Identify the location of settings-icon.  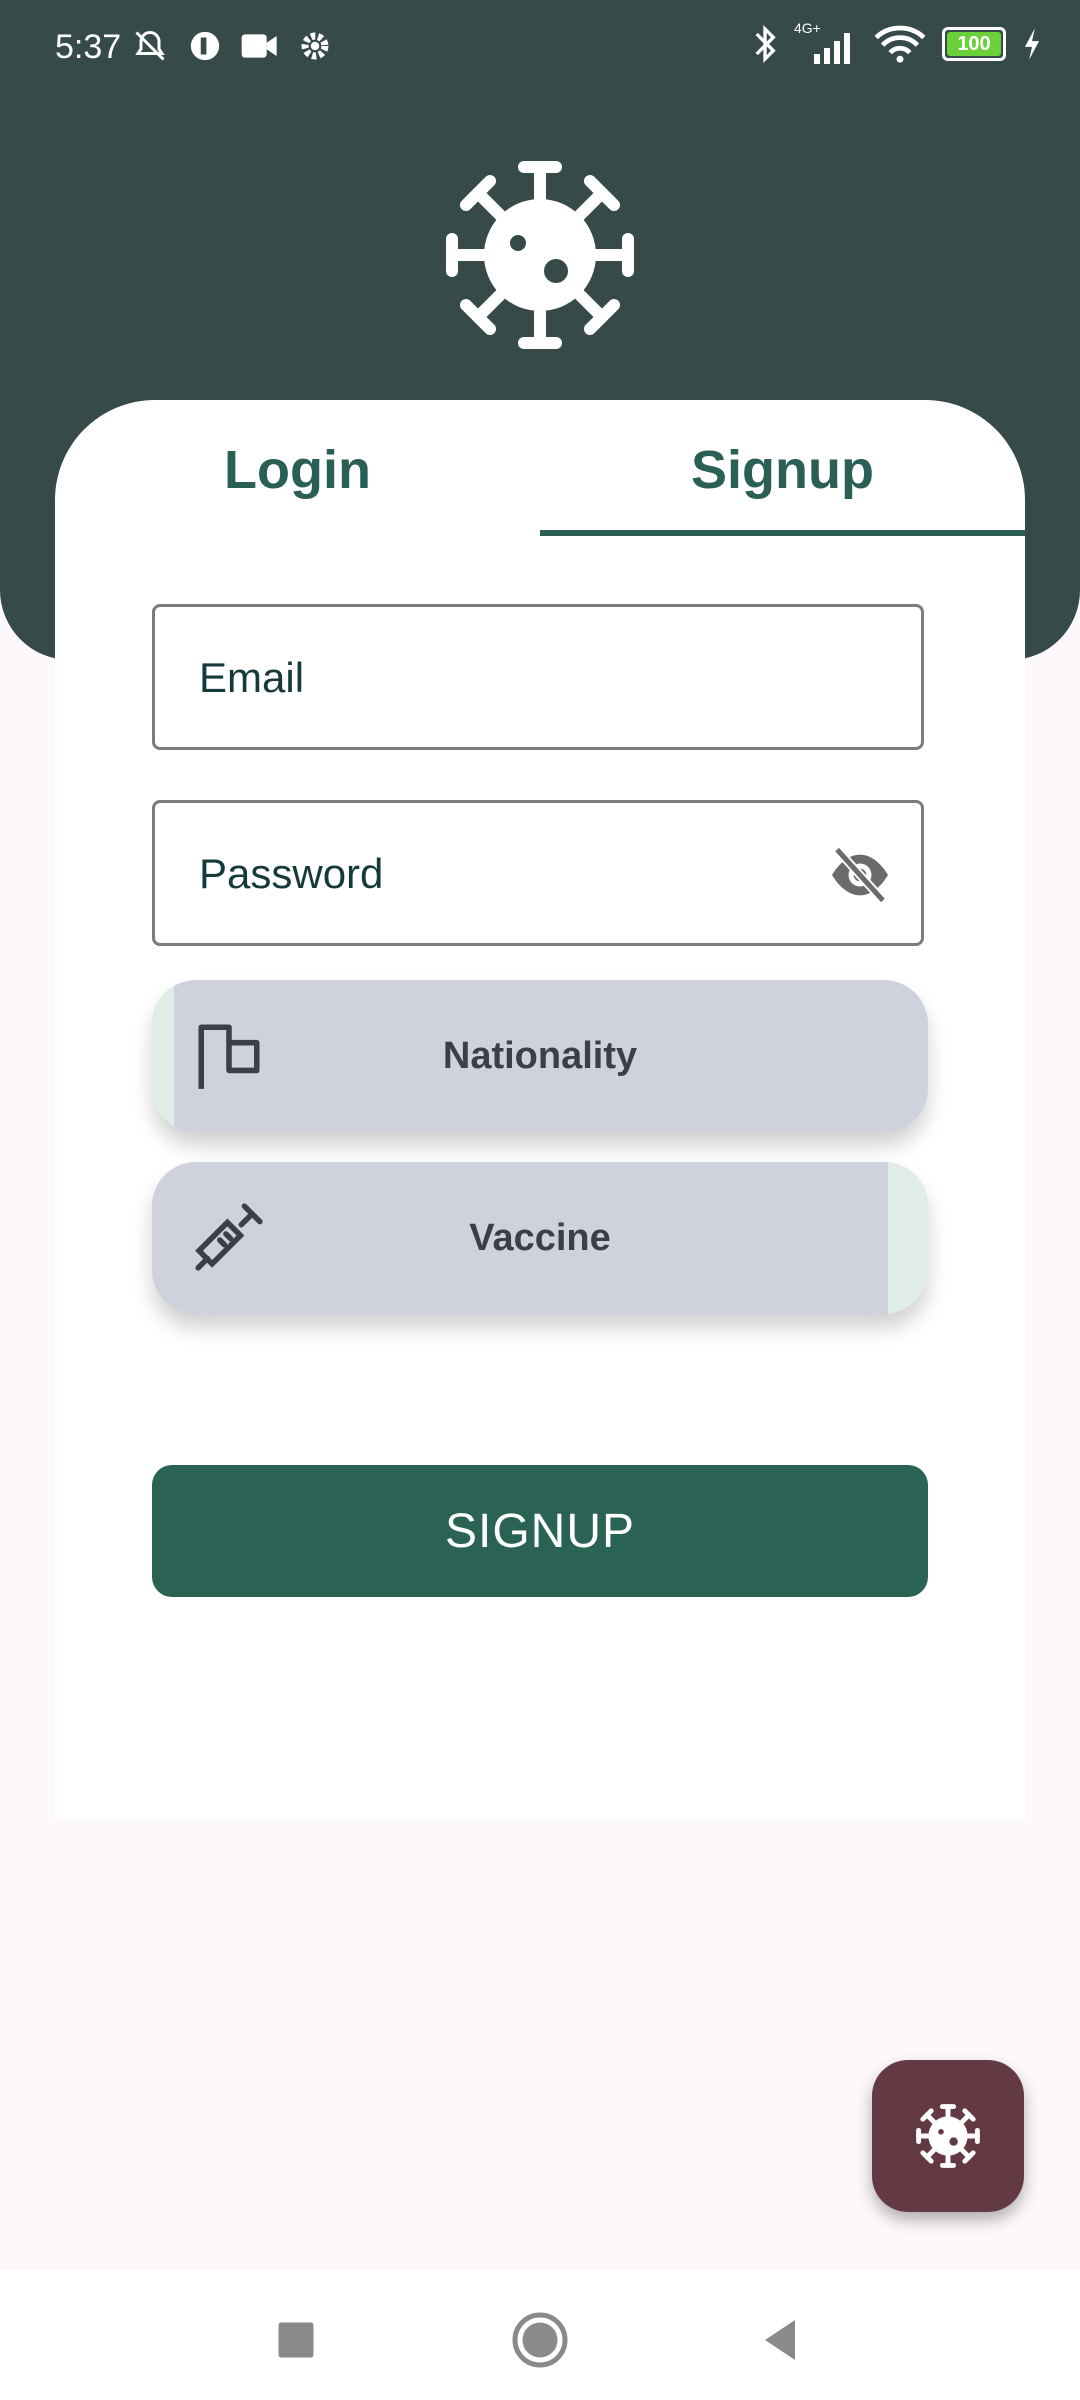
(315, 46).